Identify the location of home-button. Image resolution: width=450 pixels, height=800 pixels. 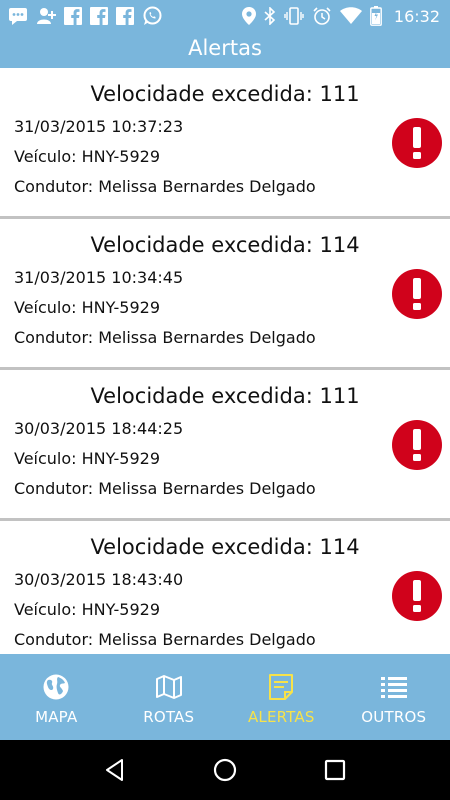
(225, 770).